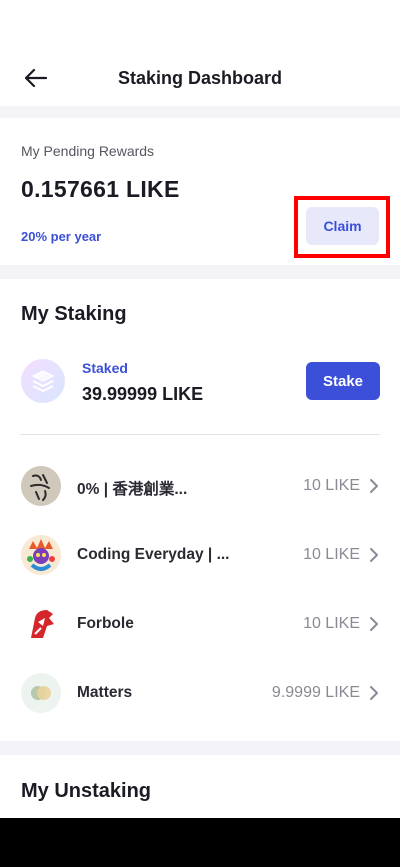 This screenshot has width=400, height=867. Describe the element at coordinates (342, 226) in the screenshot. I see `claim-button: Claim` at that location.